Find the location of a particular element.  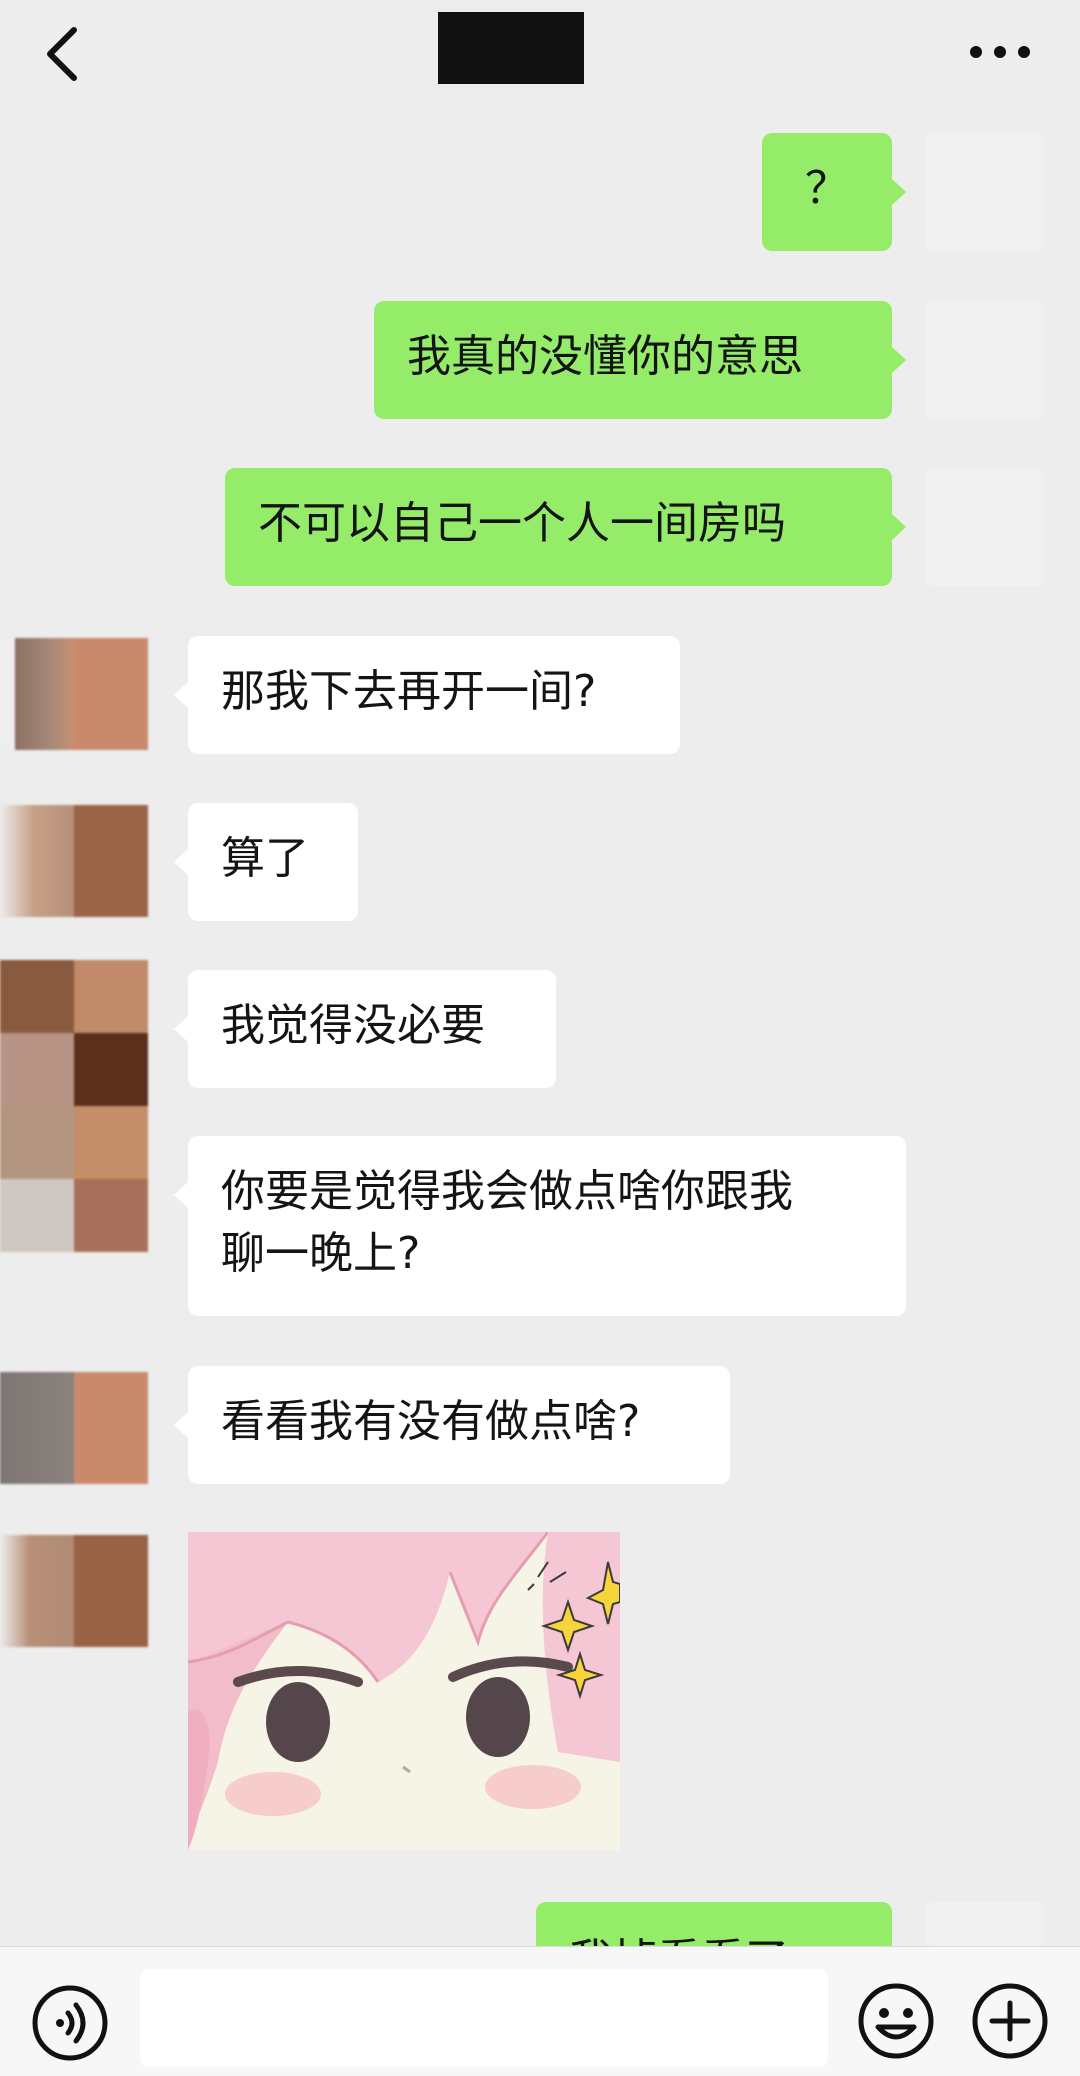

emoji-icon is located at coordinates (896, 2021).